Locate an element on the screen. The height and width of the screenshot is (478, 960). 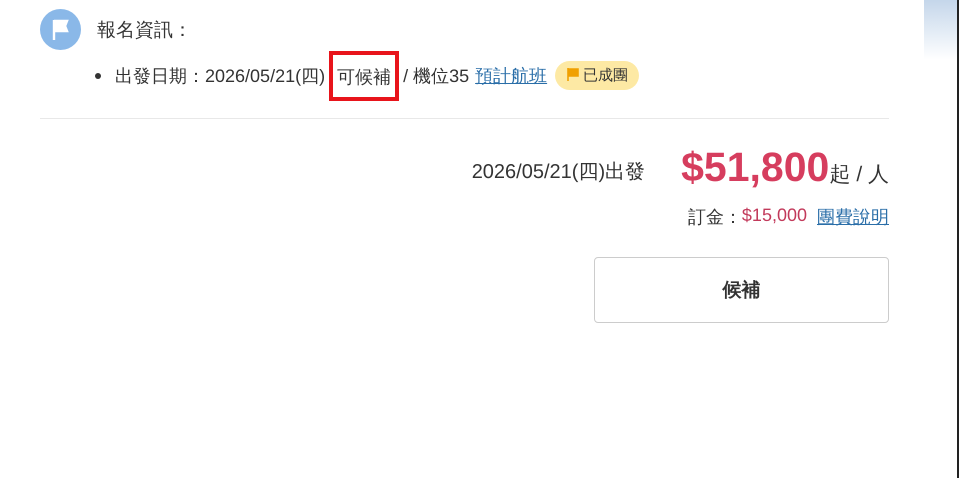
deposit-label: 訂金： is located at coordinates (715, 217).